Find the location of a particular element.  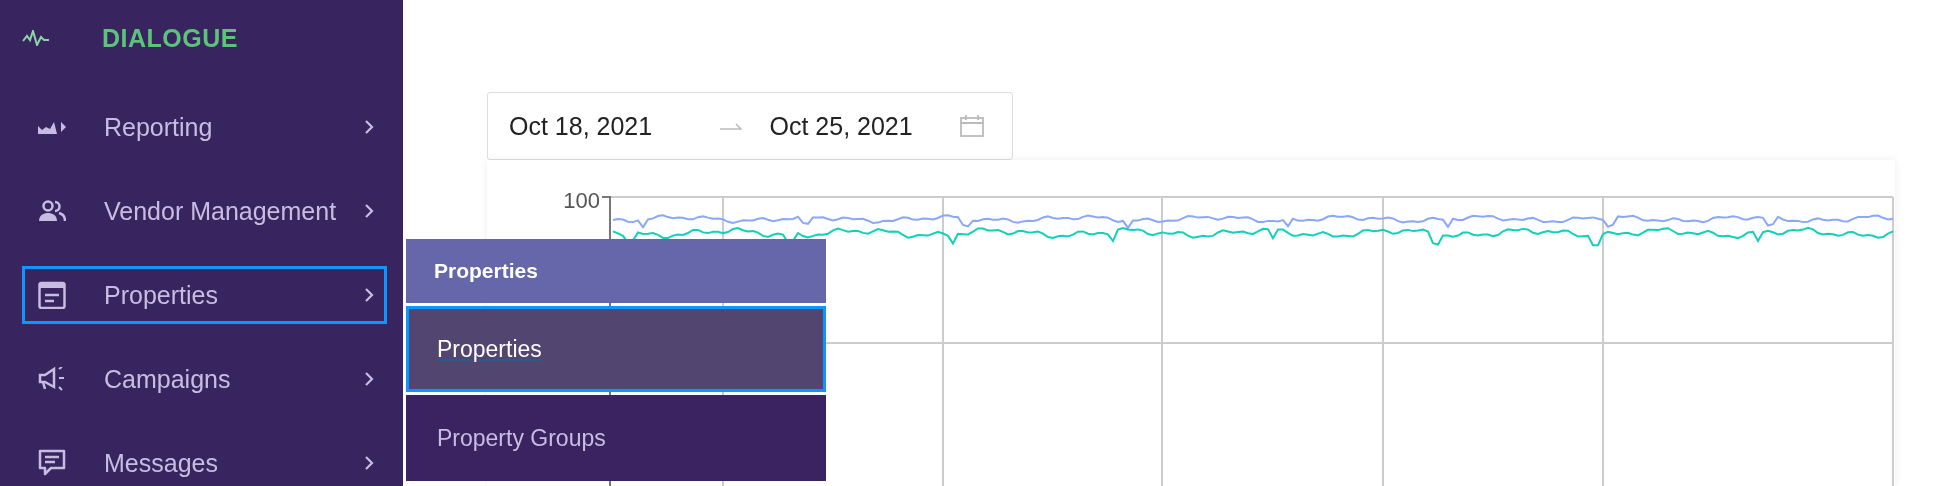

end-date-field: Oct 25, 2021 is located at coordinates (864, 126).